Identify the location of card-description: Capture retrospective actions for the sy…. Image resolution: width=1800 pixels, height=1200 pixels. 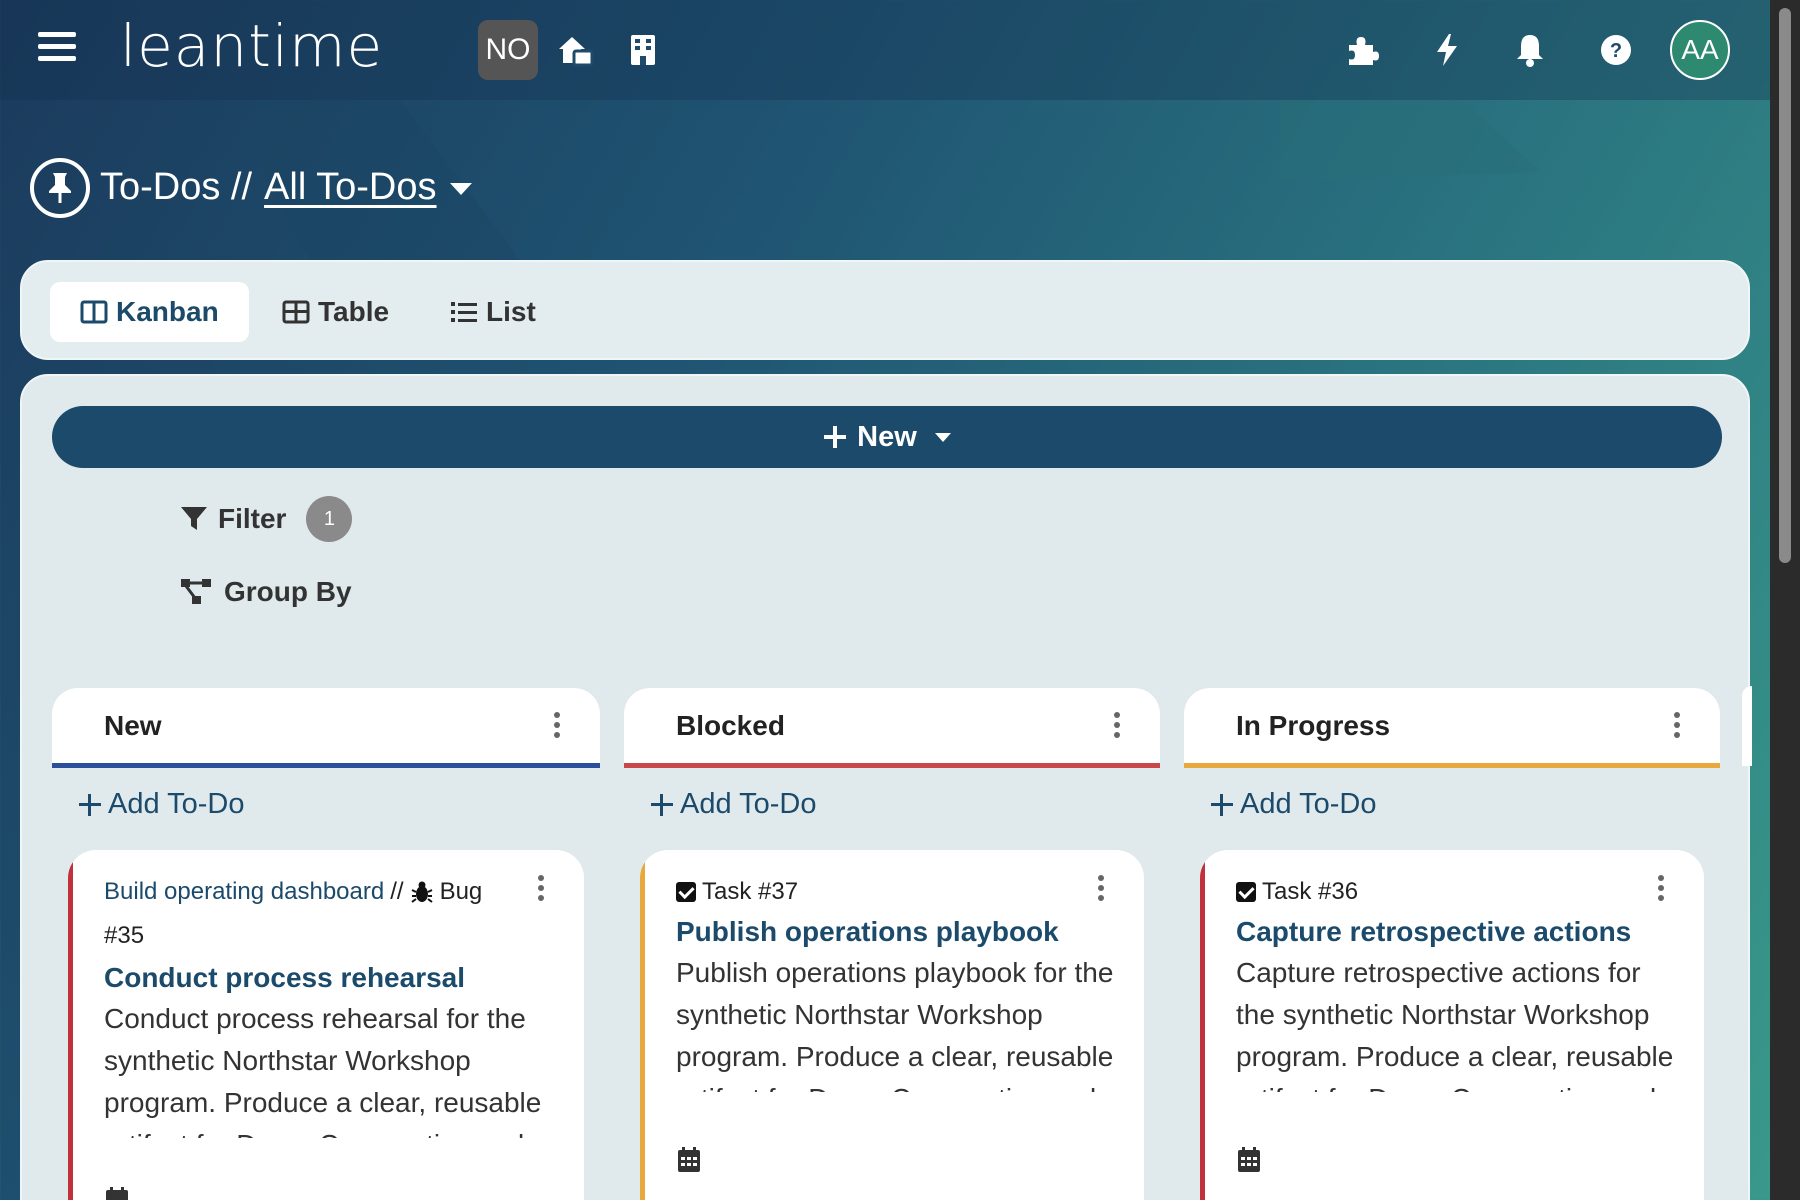
(1455, 1024).